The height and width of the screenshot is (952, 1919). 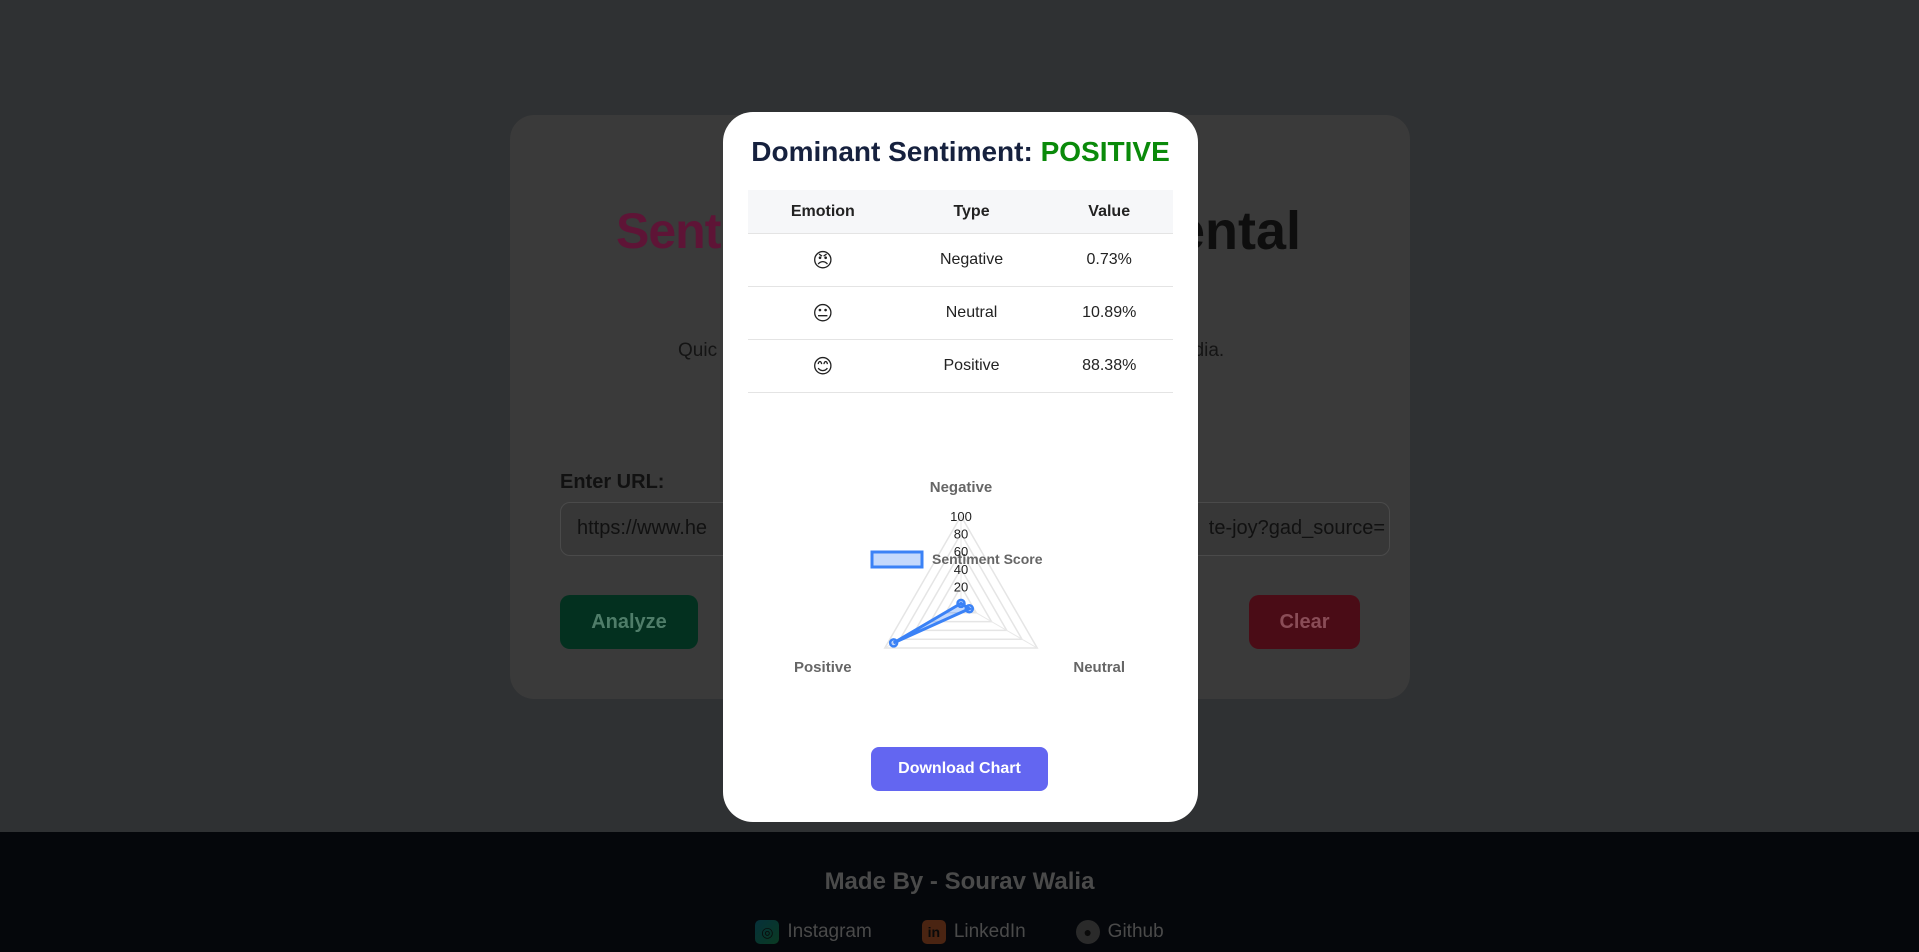 I want to click on legend-label: Sentiment Score, so click(x=987, y=559).